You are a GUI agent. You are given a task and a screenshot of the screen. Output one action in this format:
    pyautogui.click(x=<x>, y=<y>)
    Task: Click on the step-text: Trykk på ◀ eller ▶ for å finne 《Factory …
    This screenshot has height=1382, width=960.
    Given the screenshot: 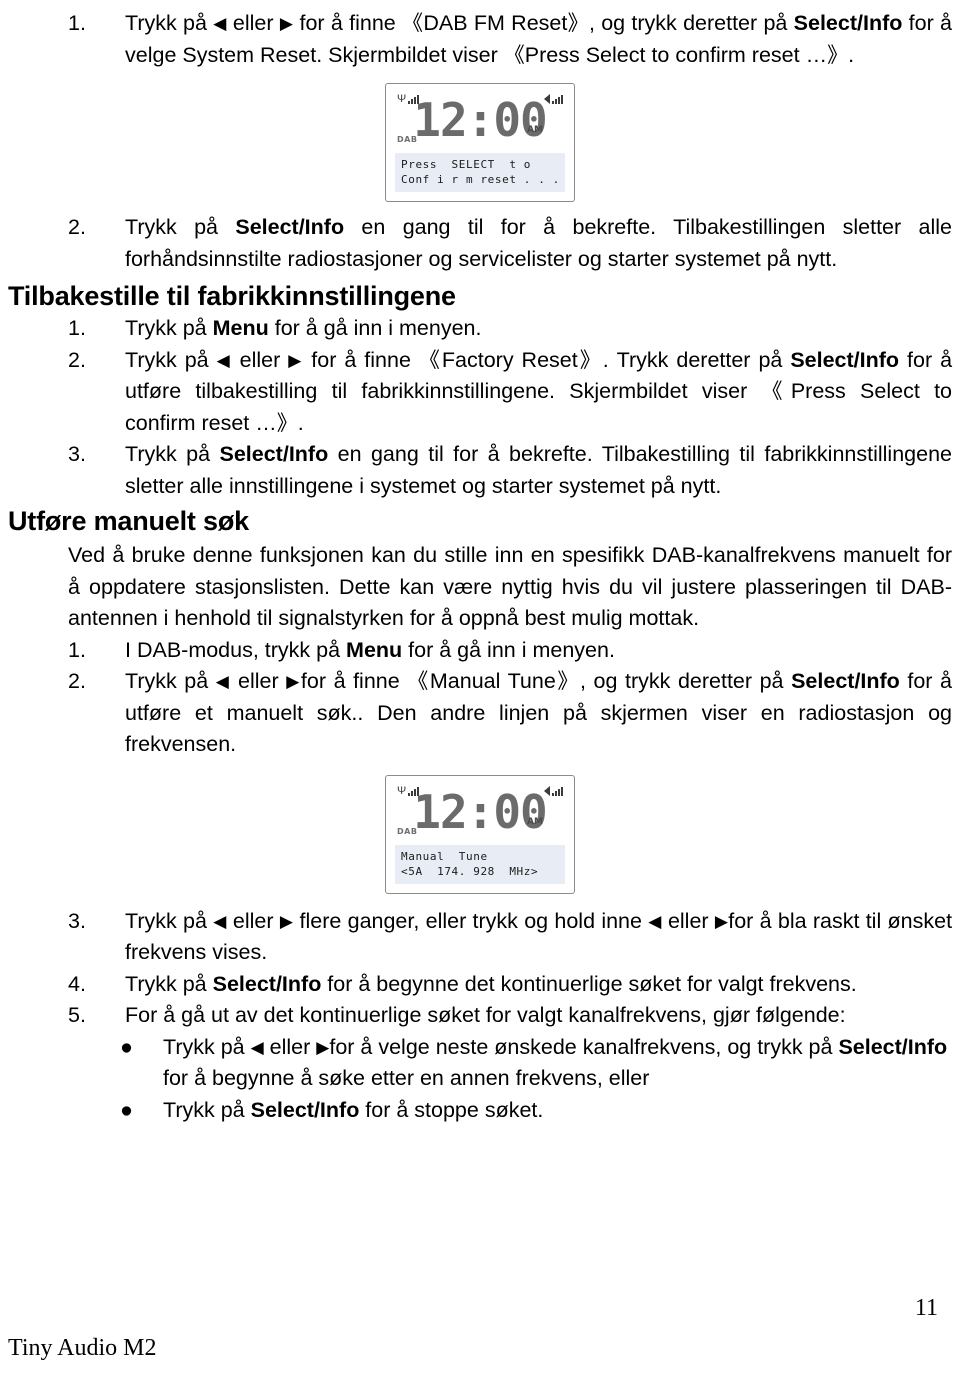 What is the action you would take?
    pyautogui.click(x=538, y=391)
    